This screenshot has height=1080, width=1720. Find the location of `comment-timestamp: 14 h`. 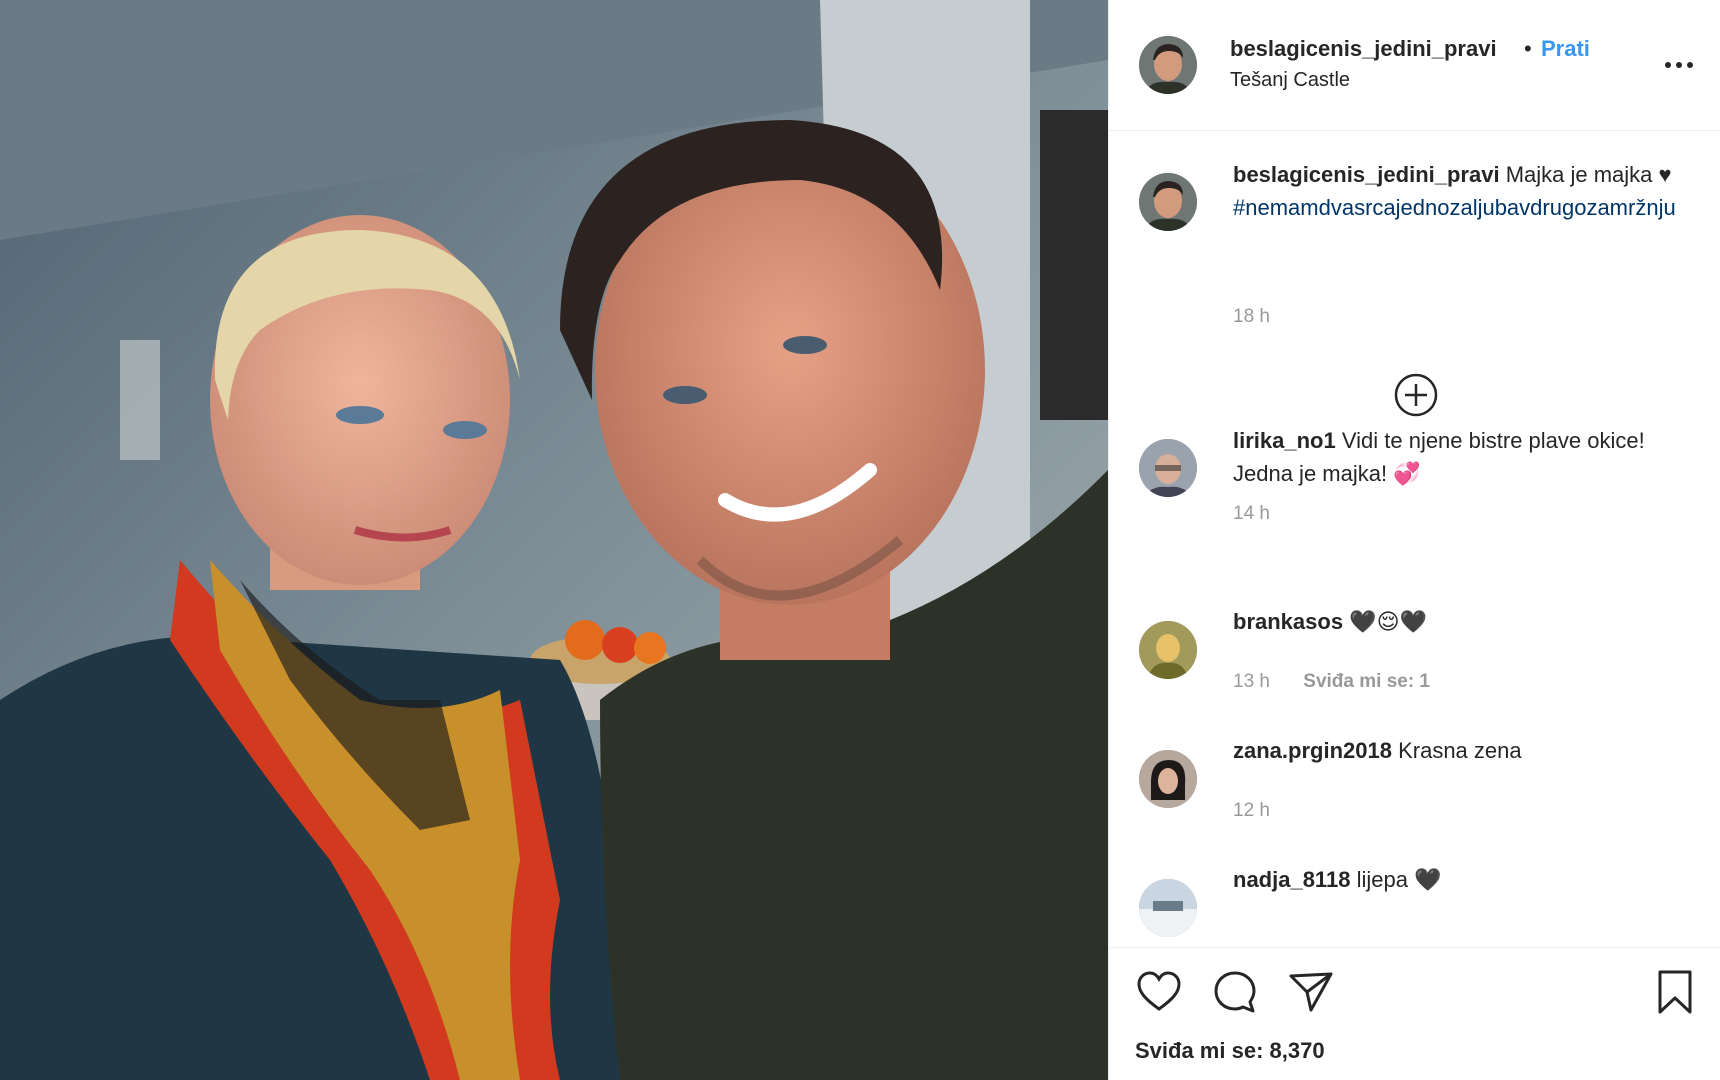

comment-timestamp: 14 h is located at coordinates (1251, 513).